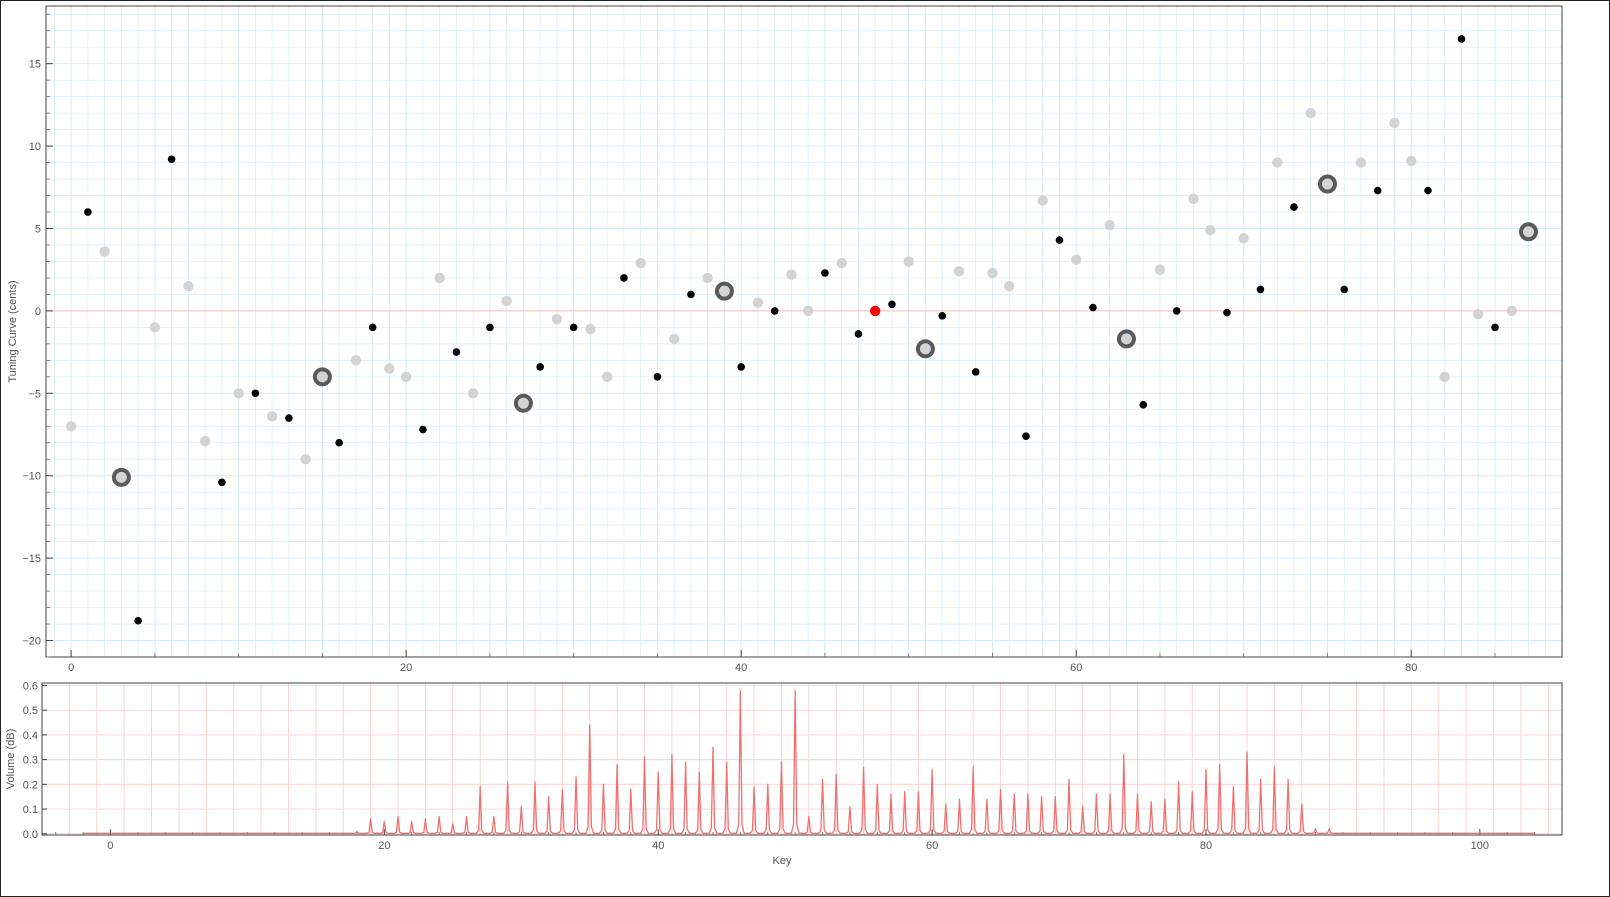 The height and width of the screenshot is (897, 1610). Describe the element at coordinates (1480, 846) in the screenshot. I see `x-tick-label: 100` at that location.